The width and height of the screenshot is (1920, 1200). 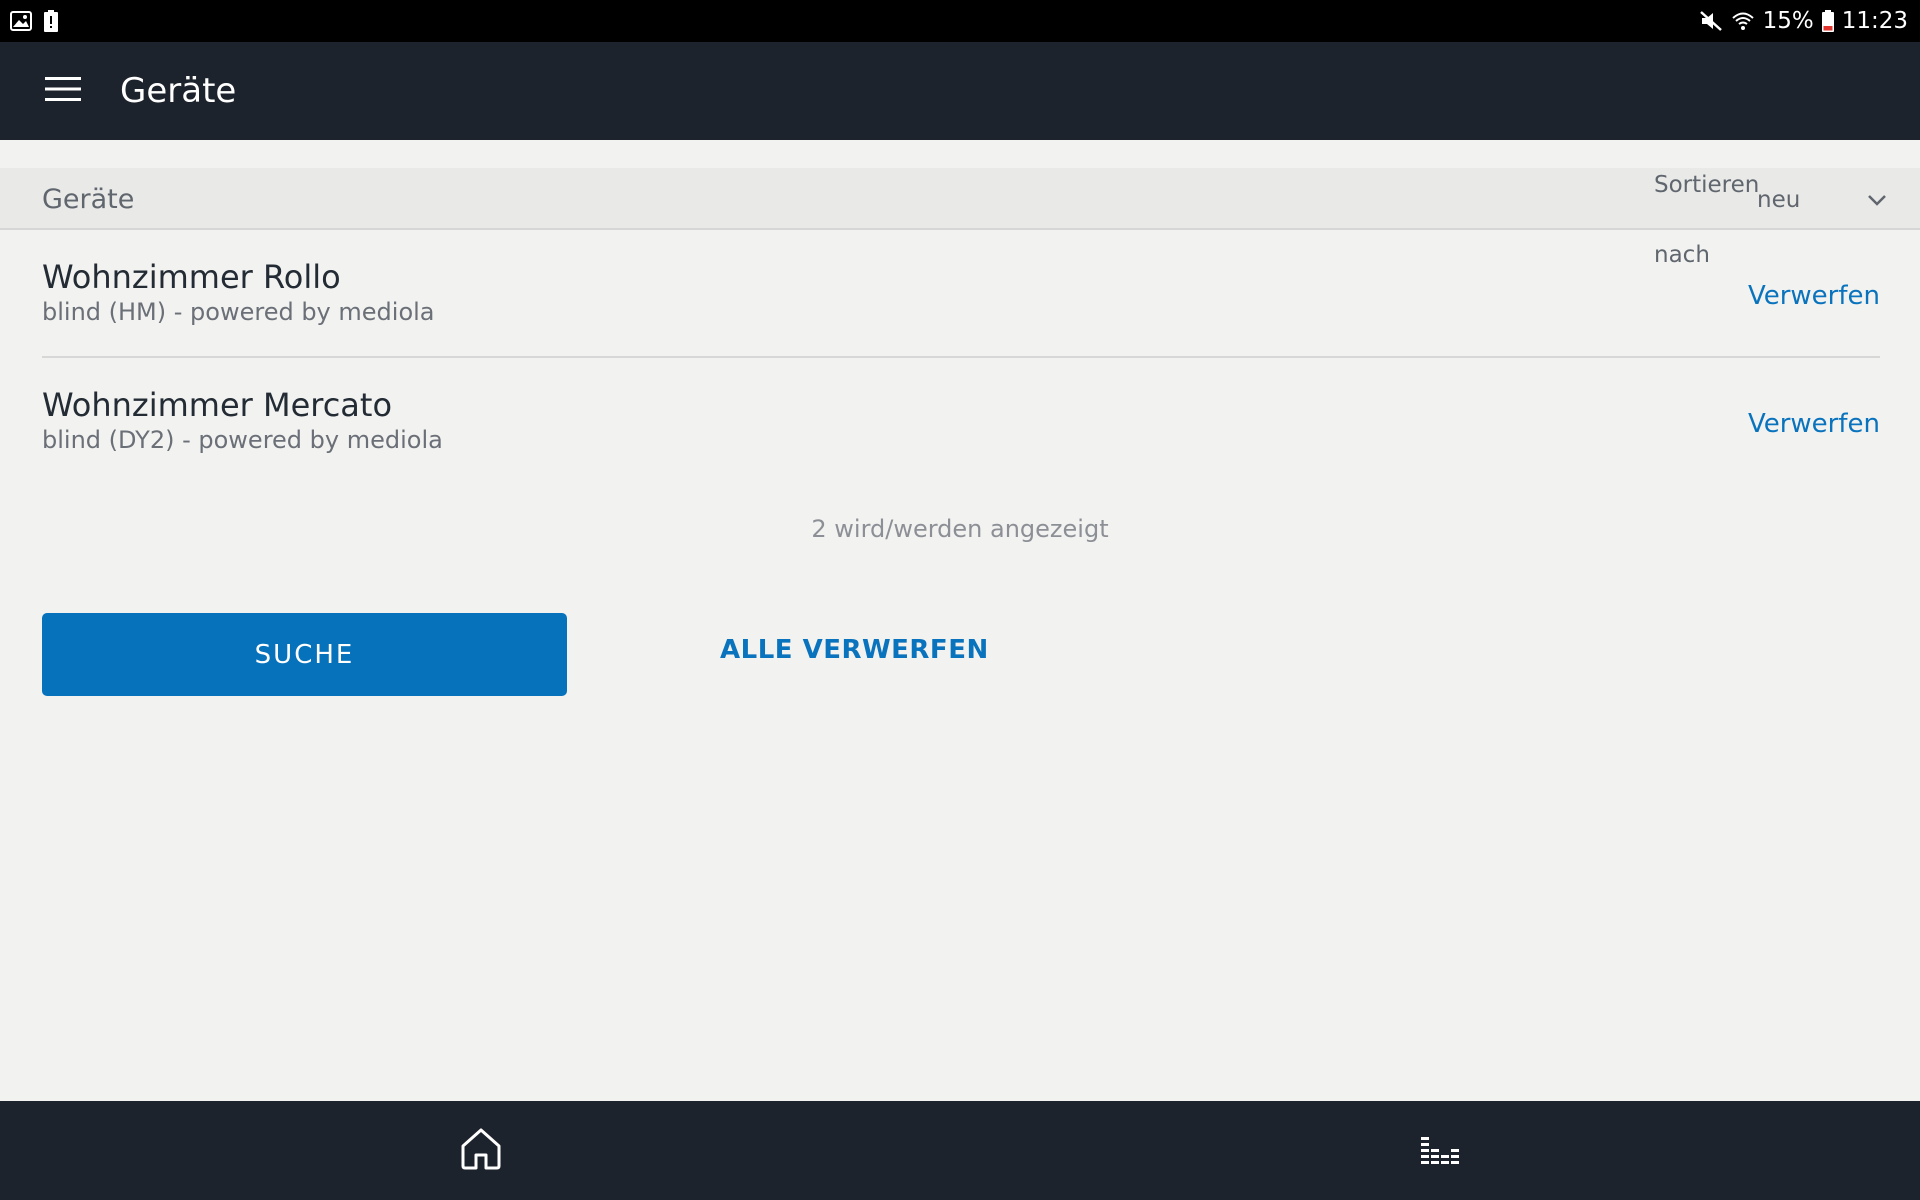 I want to click on home-icon, so click(x=481, y=1151).